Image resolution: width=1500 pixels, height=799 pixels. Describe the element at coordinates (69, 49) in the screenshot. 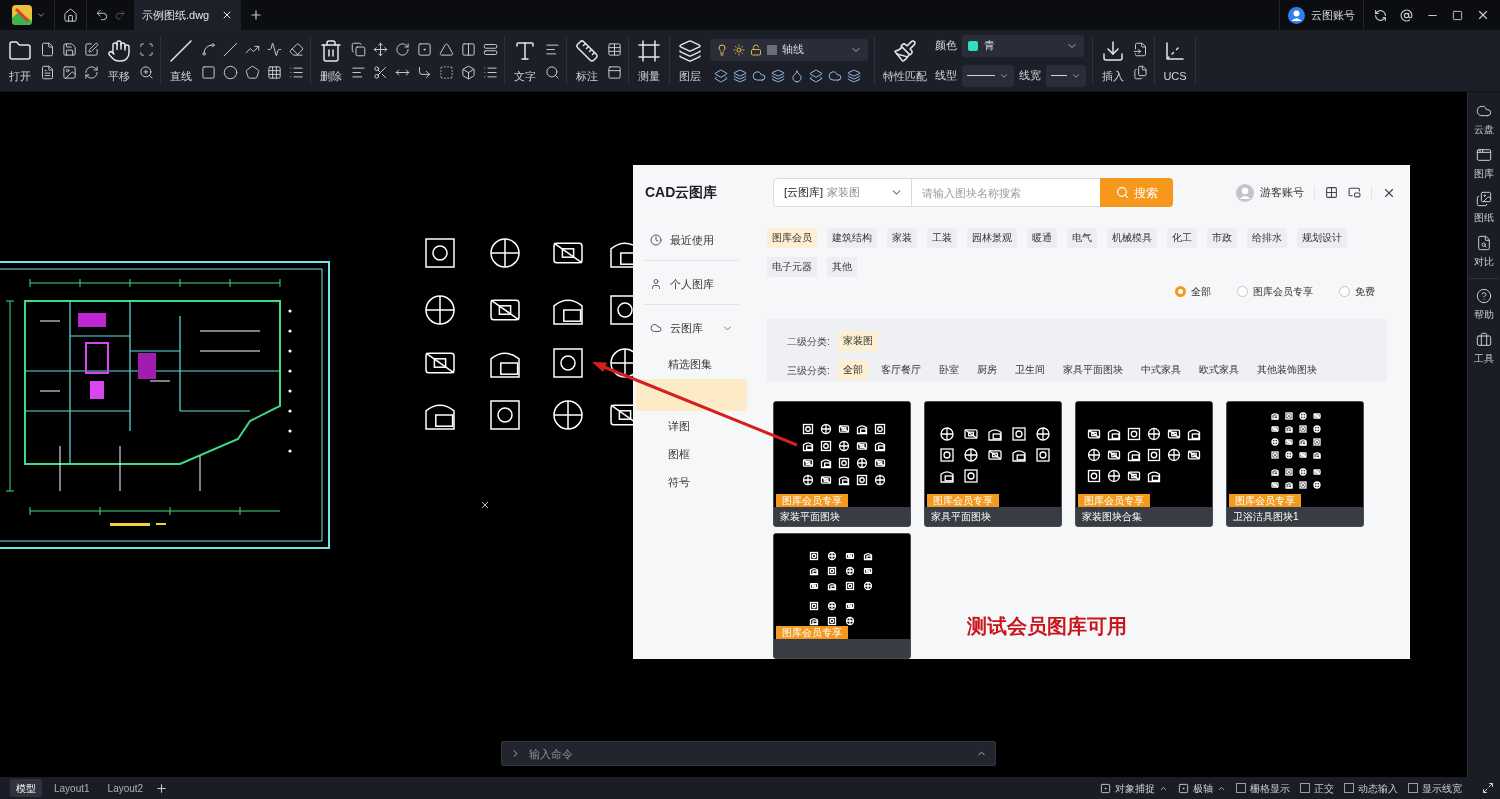

I see `save-icon` at that location.